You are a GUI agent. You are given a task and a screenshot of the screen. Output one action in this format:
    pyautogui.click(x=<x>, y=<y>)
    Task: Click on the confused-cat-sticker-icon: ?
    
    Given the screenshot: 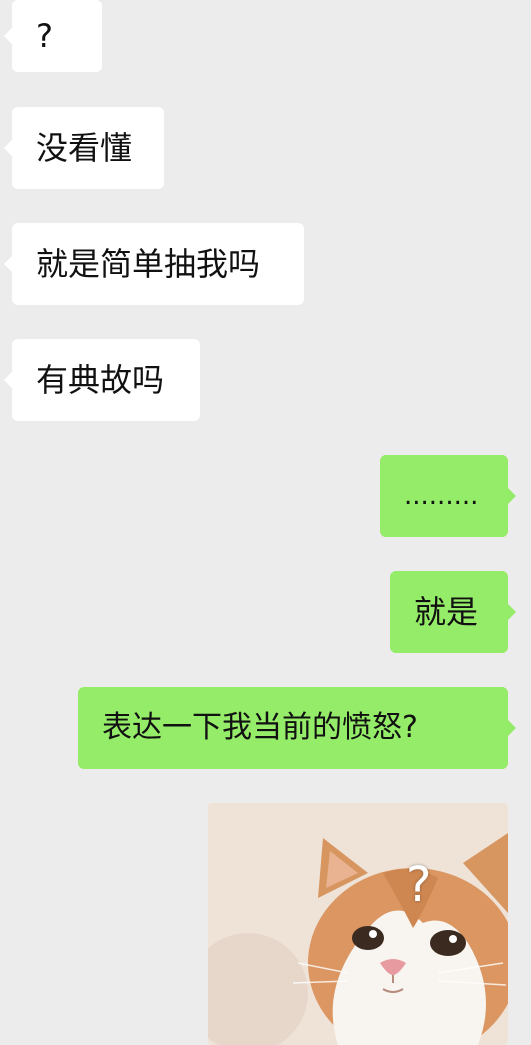 What is the action you would take?
    pyautogui.click(x=358, y=924)
    